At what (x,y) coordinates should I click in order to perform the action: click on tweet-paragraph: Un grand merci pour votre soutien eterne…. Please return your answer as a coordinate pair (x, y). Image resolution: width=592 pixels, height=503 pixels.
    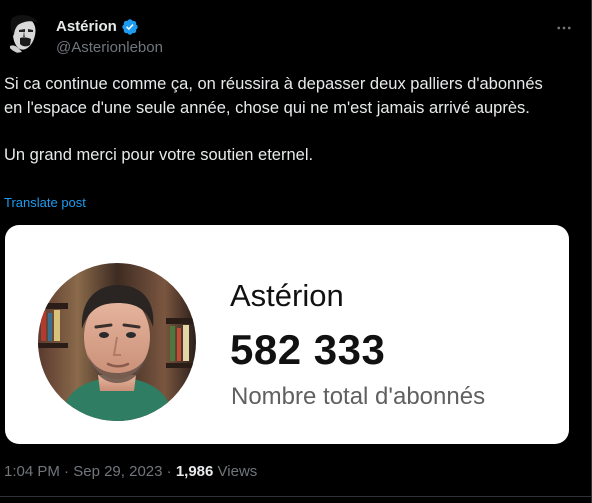
    Looking at the image, I should click on (159, 154).